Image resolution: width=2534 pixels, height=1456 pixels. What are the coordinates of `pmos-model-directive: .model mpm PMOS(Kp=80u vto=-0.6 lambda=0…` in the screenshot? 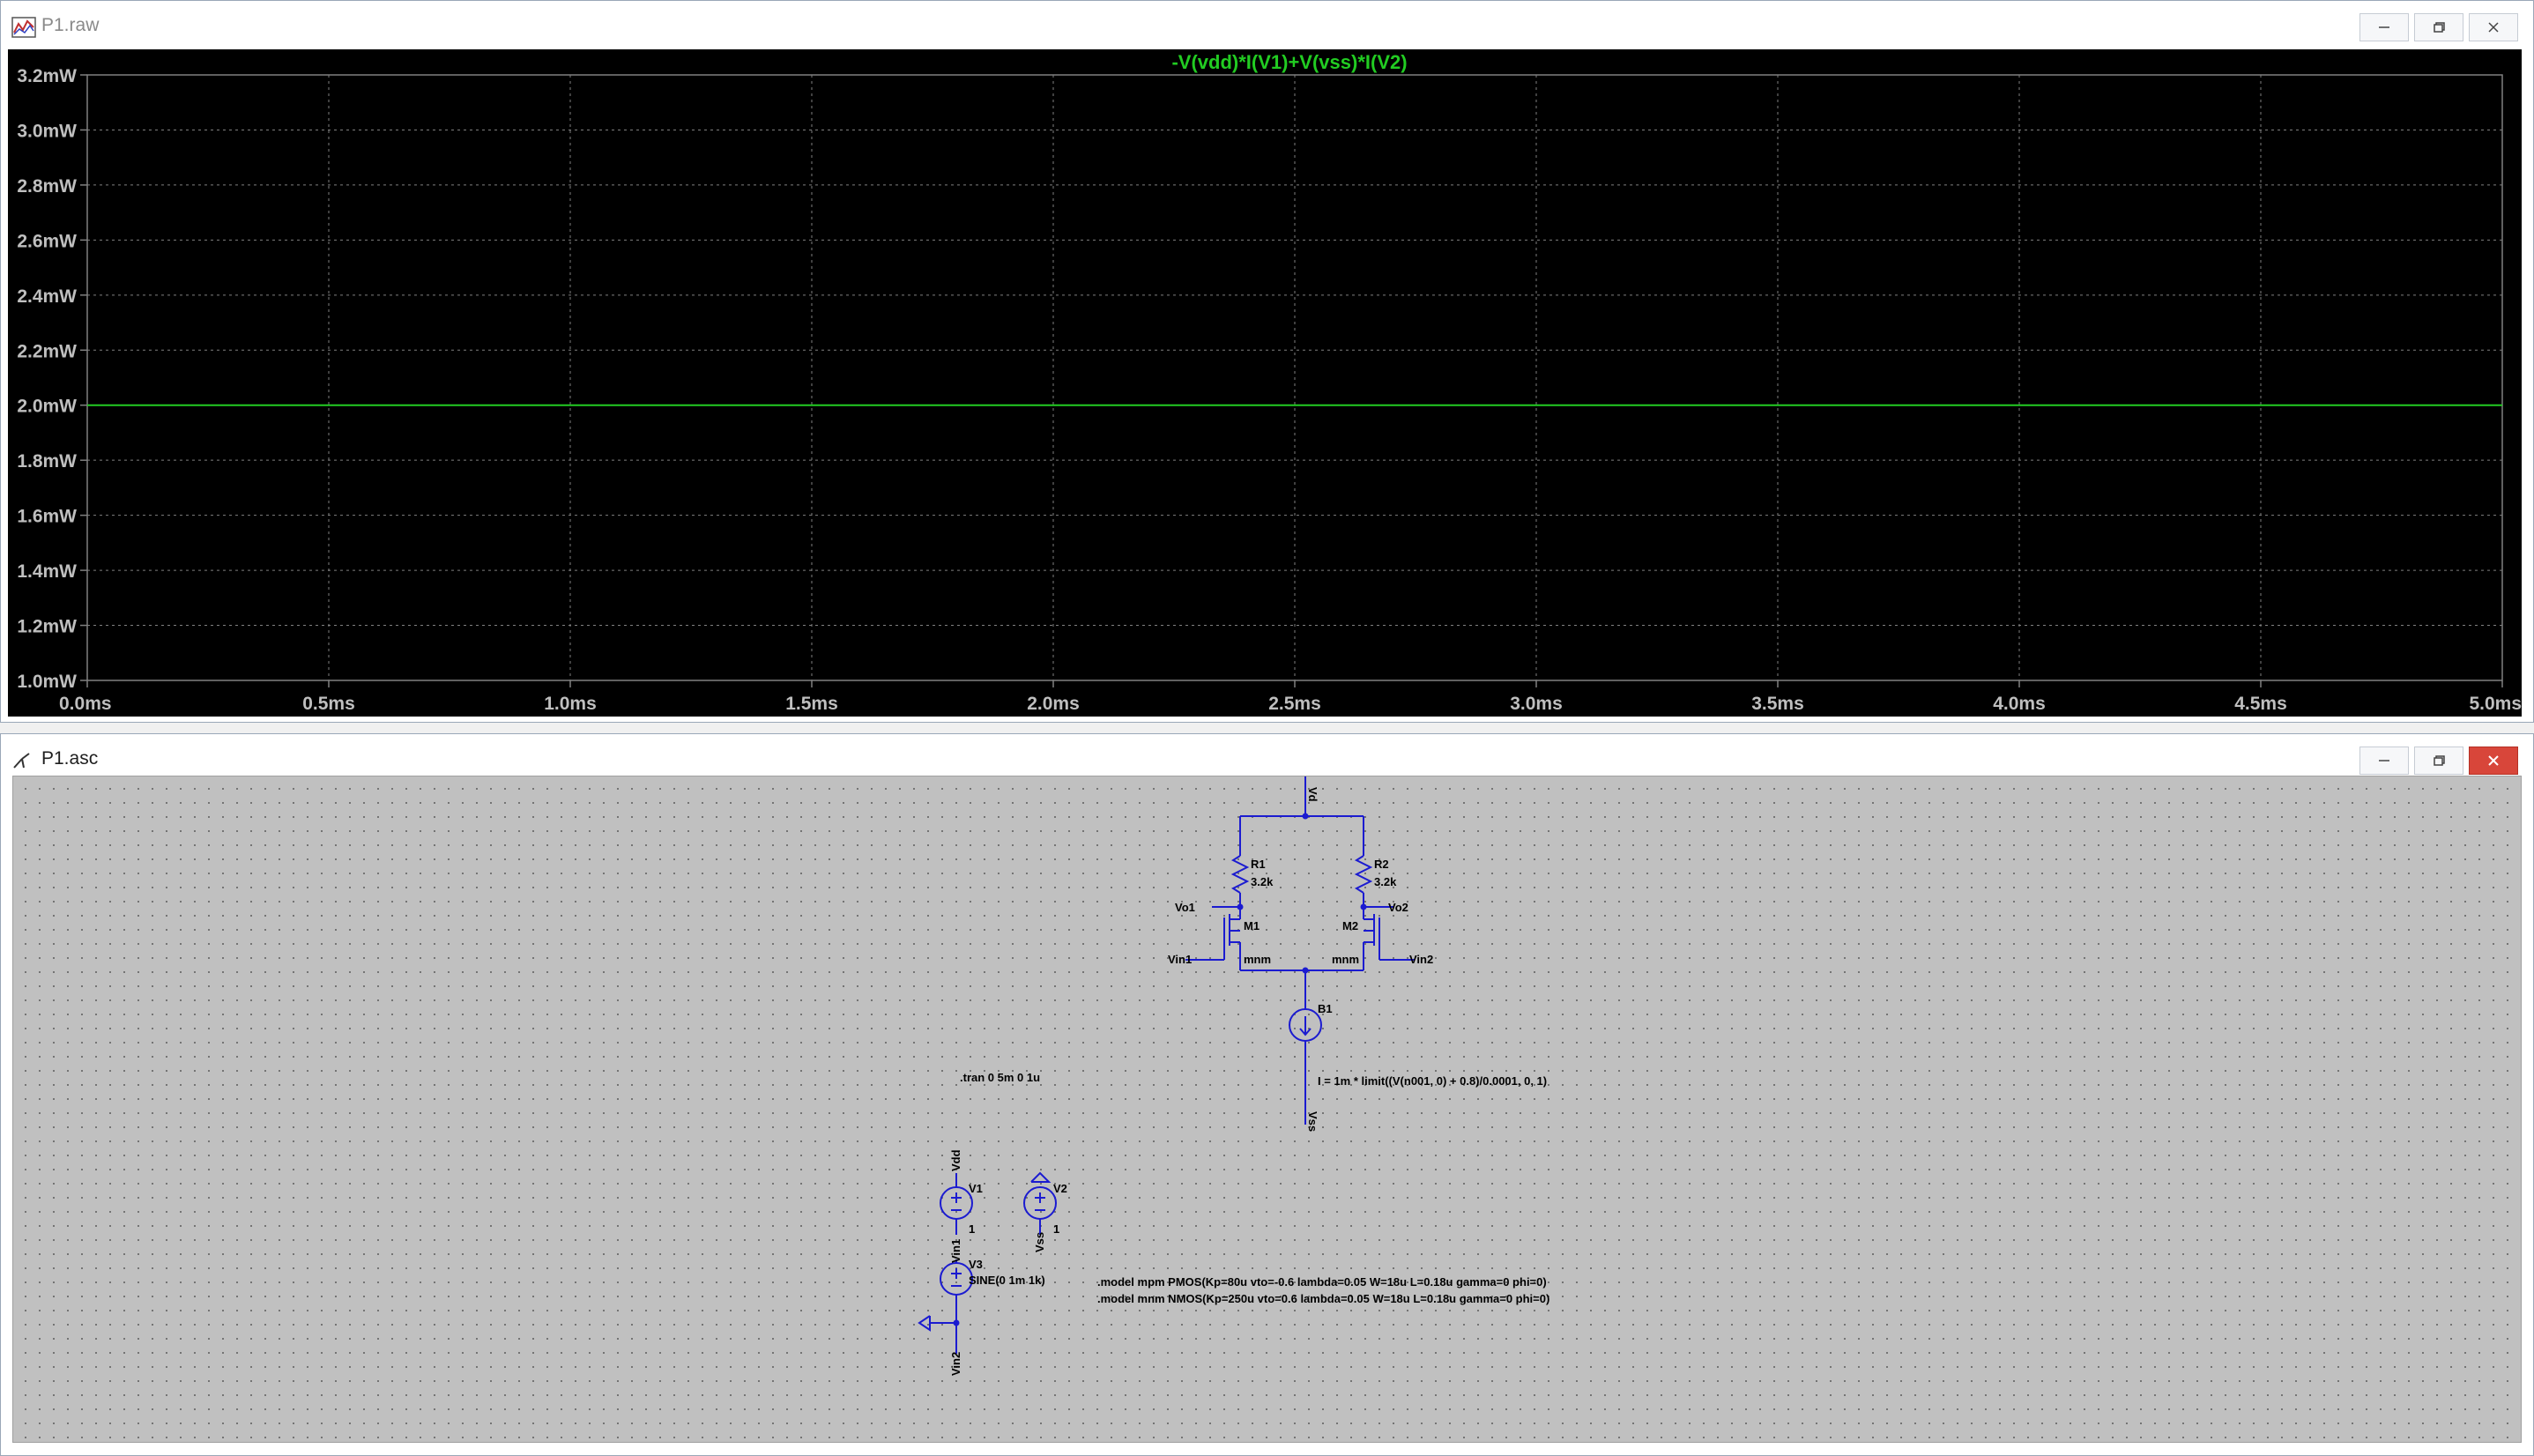 It's located at (1322, 1282).